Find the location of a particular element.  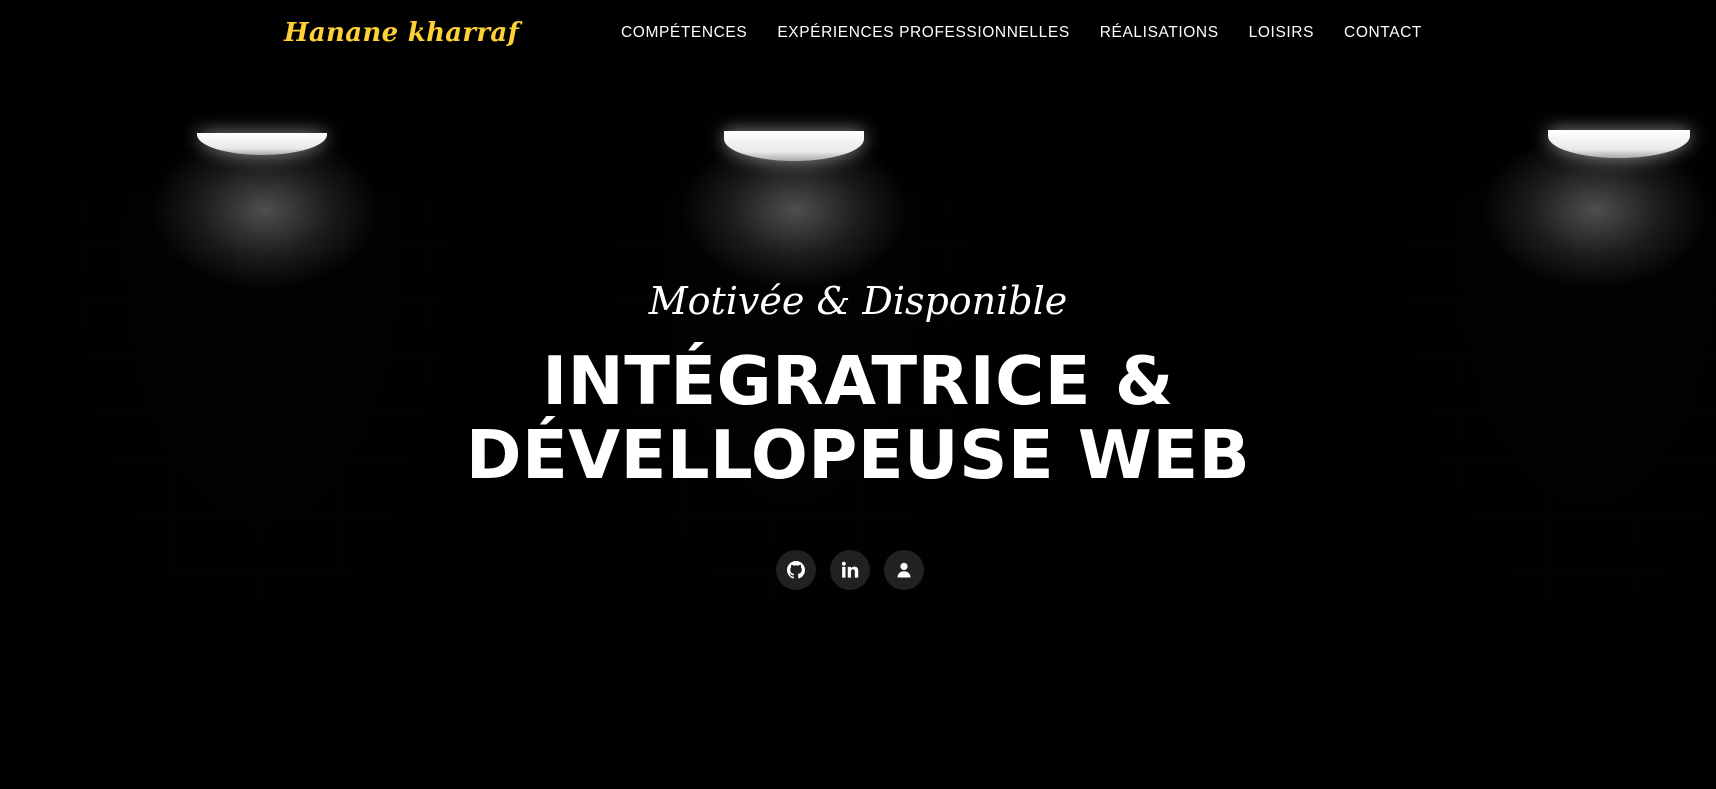

github-button is located at coordinates (796, 570).